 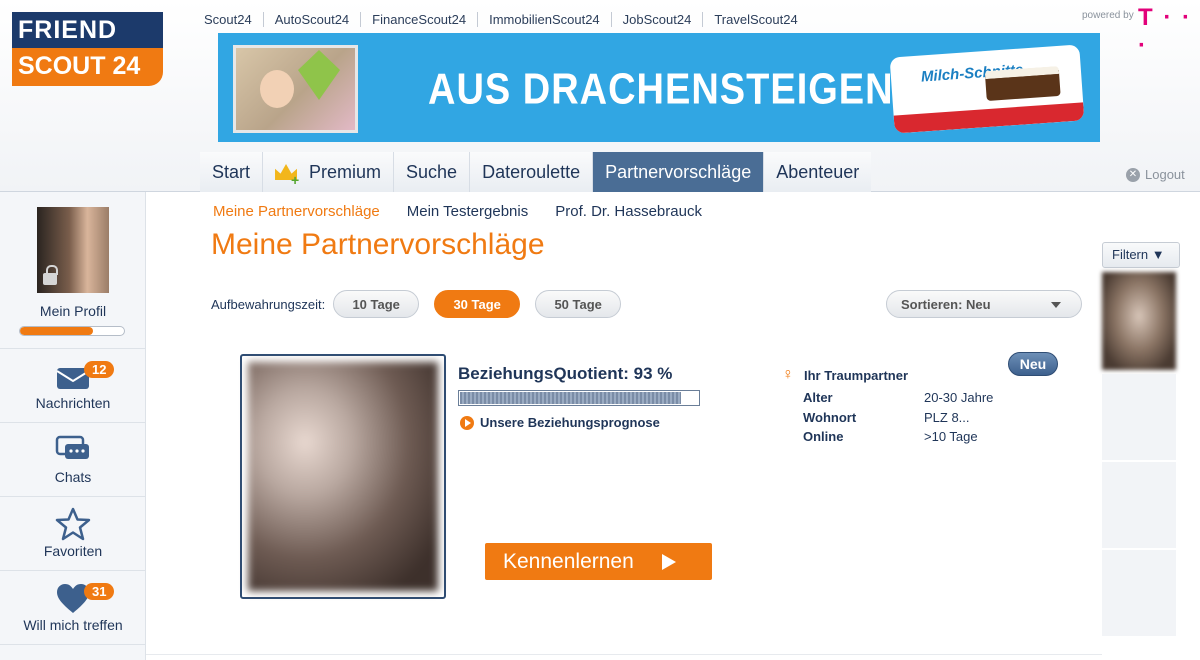 I want to click on toplink-scout24: Scout24, so click(x=233, y=19).